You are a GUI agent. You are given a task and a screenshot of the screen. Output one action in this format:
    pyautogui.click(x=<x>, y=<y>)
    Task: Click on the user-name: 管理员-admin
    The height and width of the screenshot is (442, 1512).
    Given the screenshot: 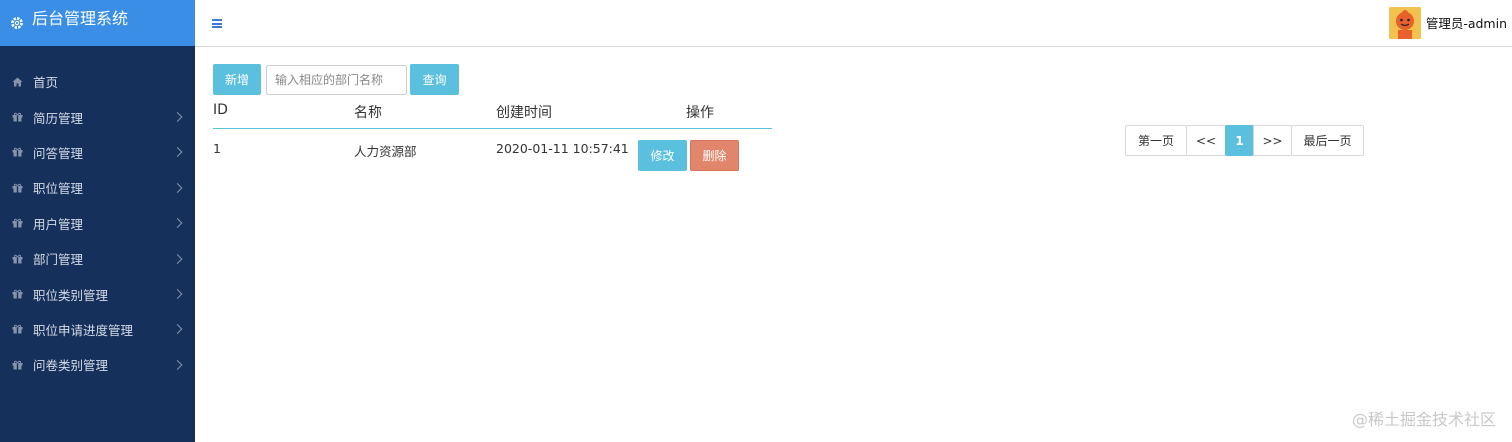 What is the action you would take?
    pyautogui.click(x=1466, y=23)
    